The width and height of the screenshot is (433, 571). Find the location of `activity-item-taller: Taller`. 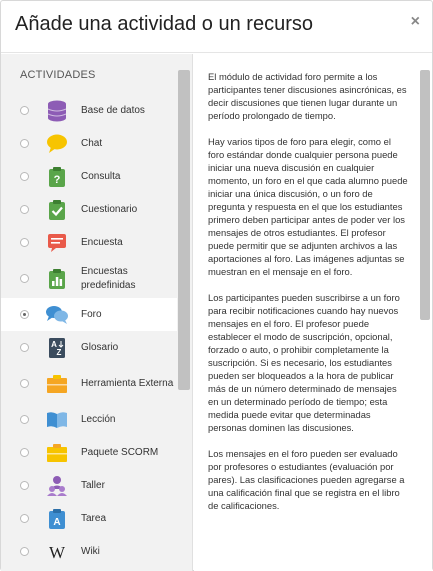

activity-item-taller: Taller is located at coordinates (89, 485).